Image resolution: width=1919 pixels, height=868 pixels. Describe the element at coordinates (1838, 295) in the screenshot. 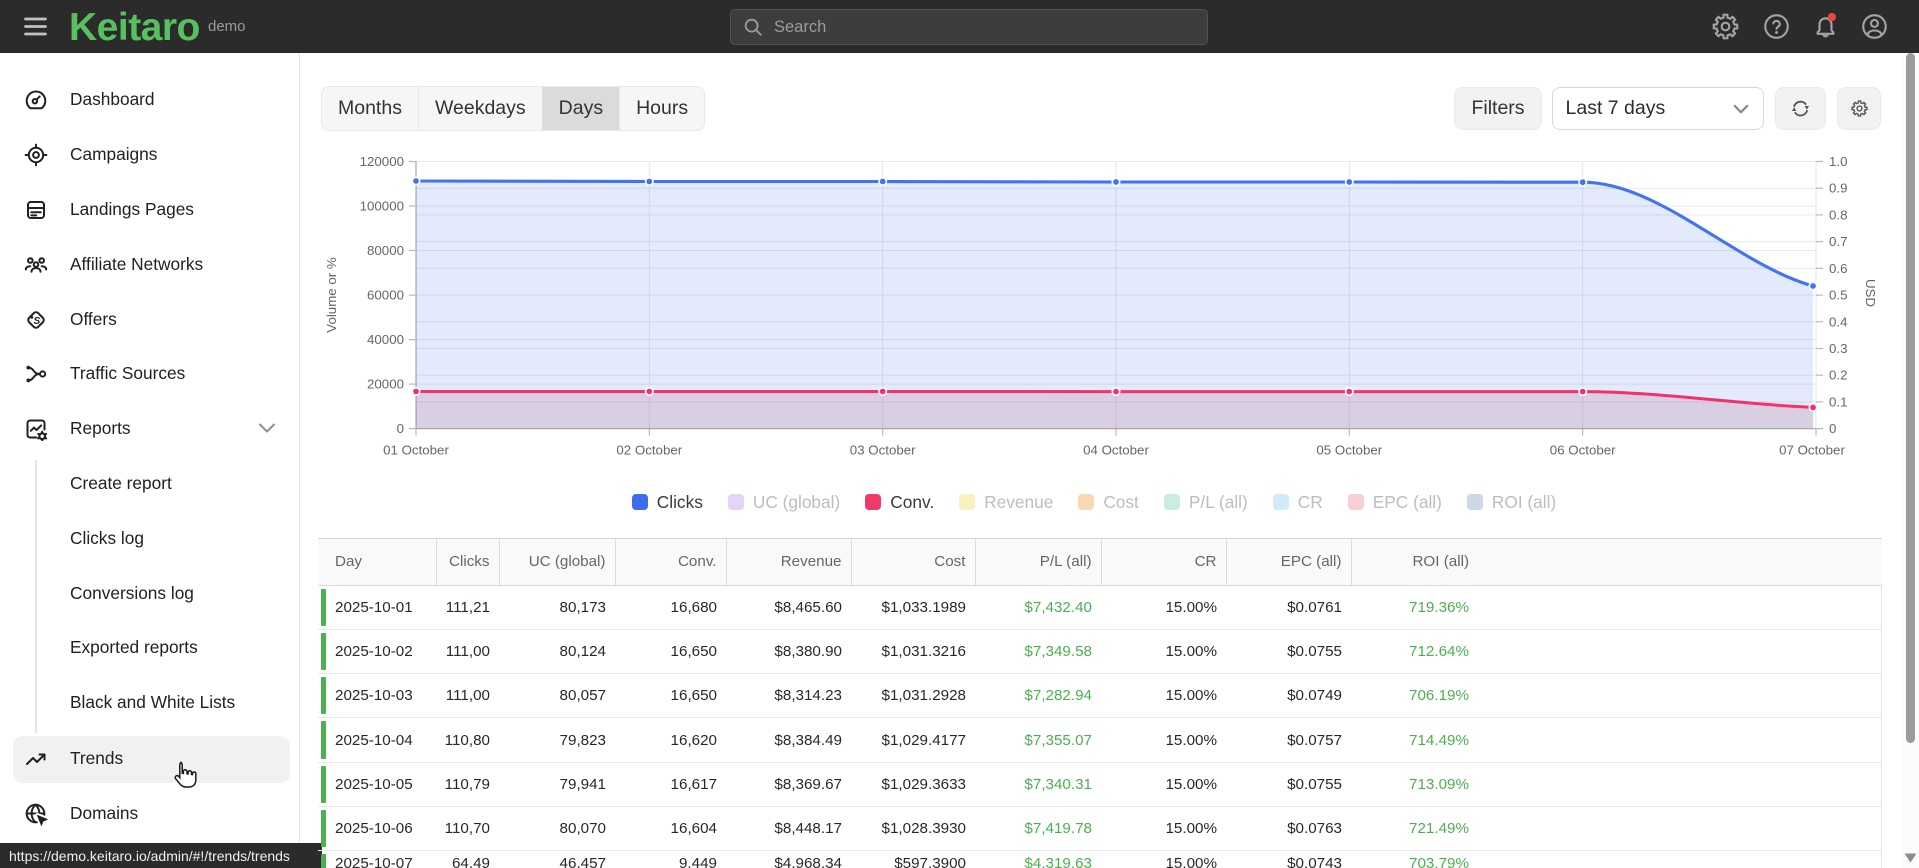

I see `svg-text: 0.5` at that location.